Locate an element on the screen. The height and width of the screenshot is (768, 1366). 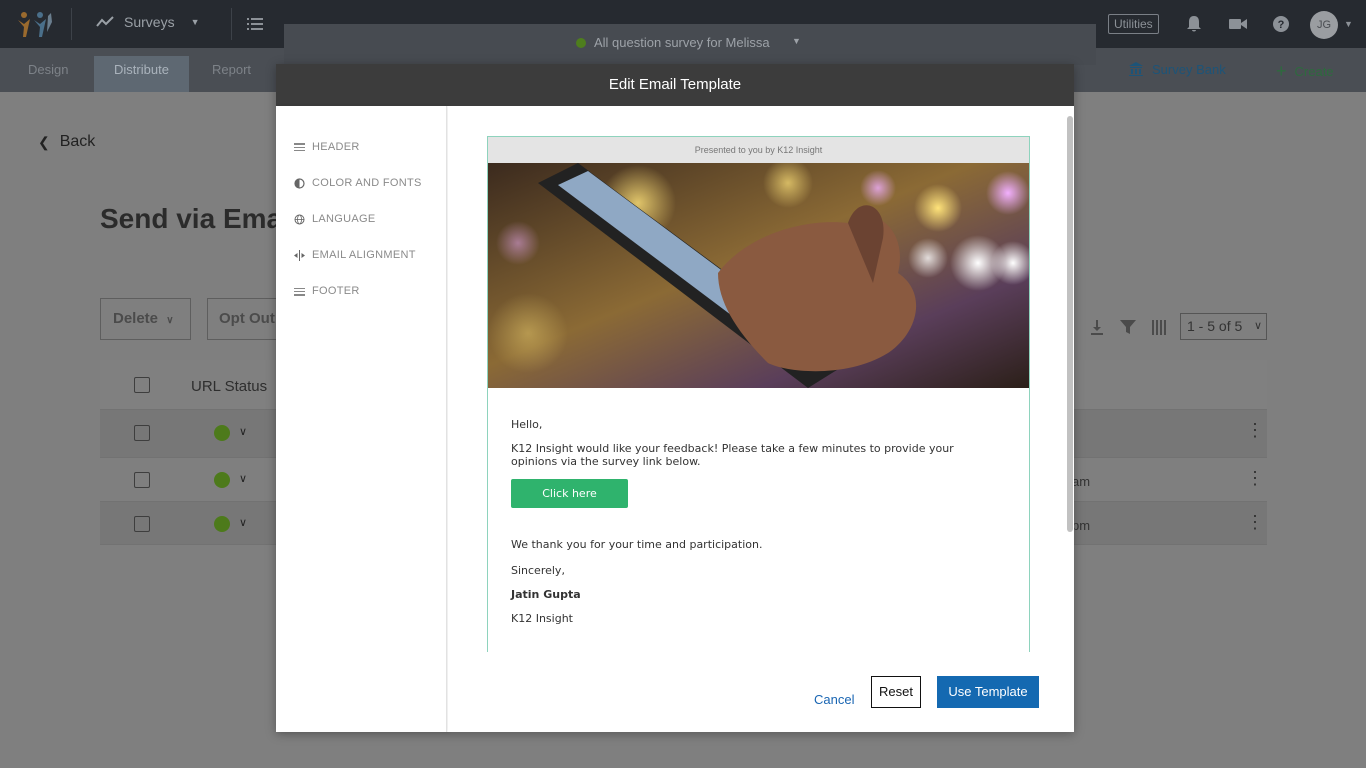
delete-dropdown-button: Delete ∨ is located at coordinates (145, 319).